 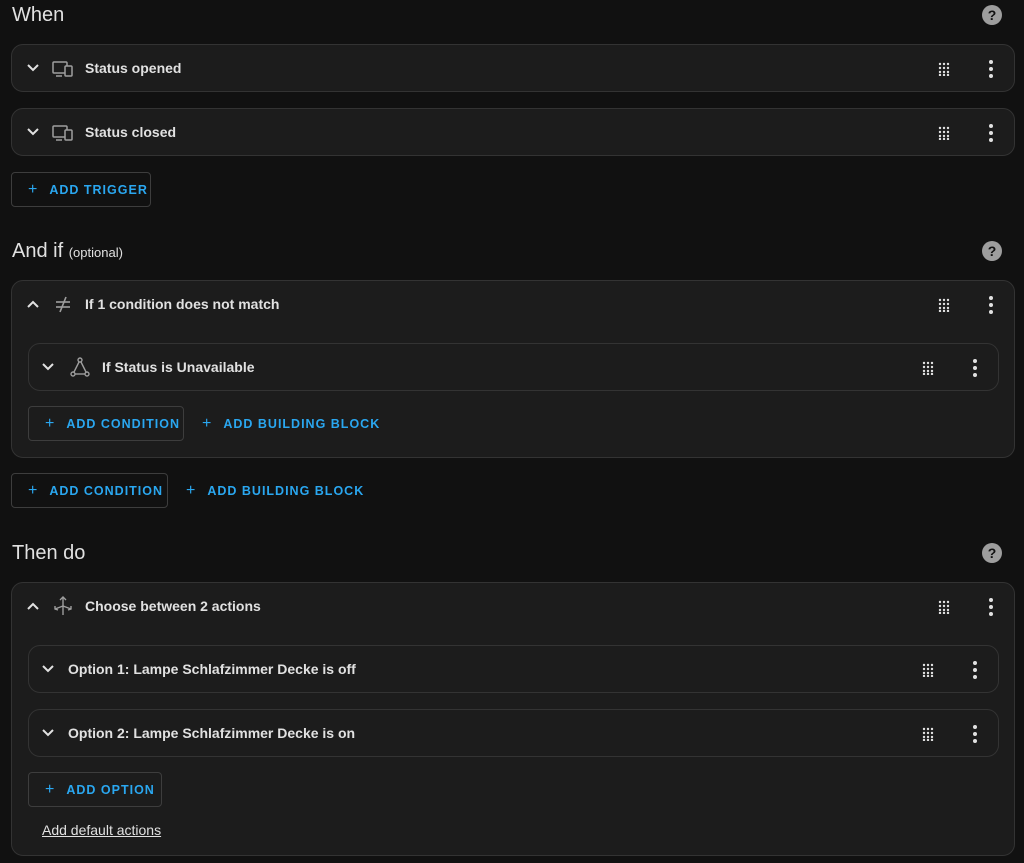 I want to click on optional-label: (optional), so click(x=95, y=252).